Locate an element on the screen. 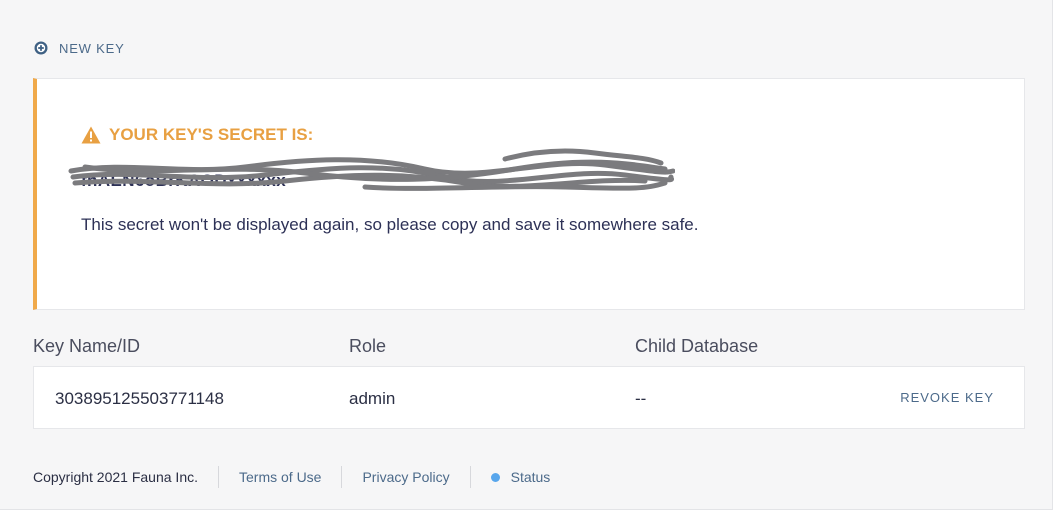 This screenshot has width=1059, height=516. secret-title: YOUR KEY'S SECRET IS: is located at coordinates (197, 135).